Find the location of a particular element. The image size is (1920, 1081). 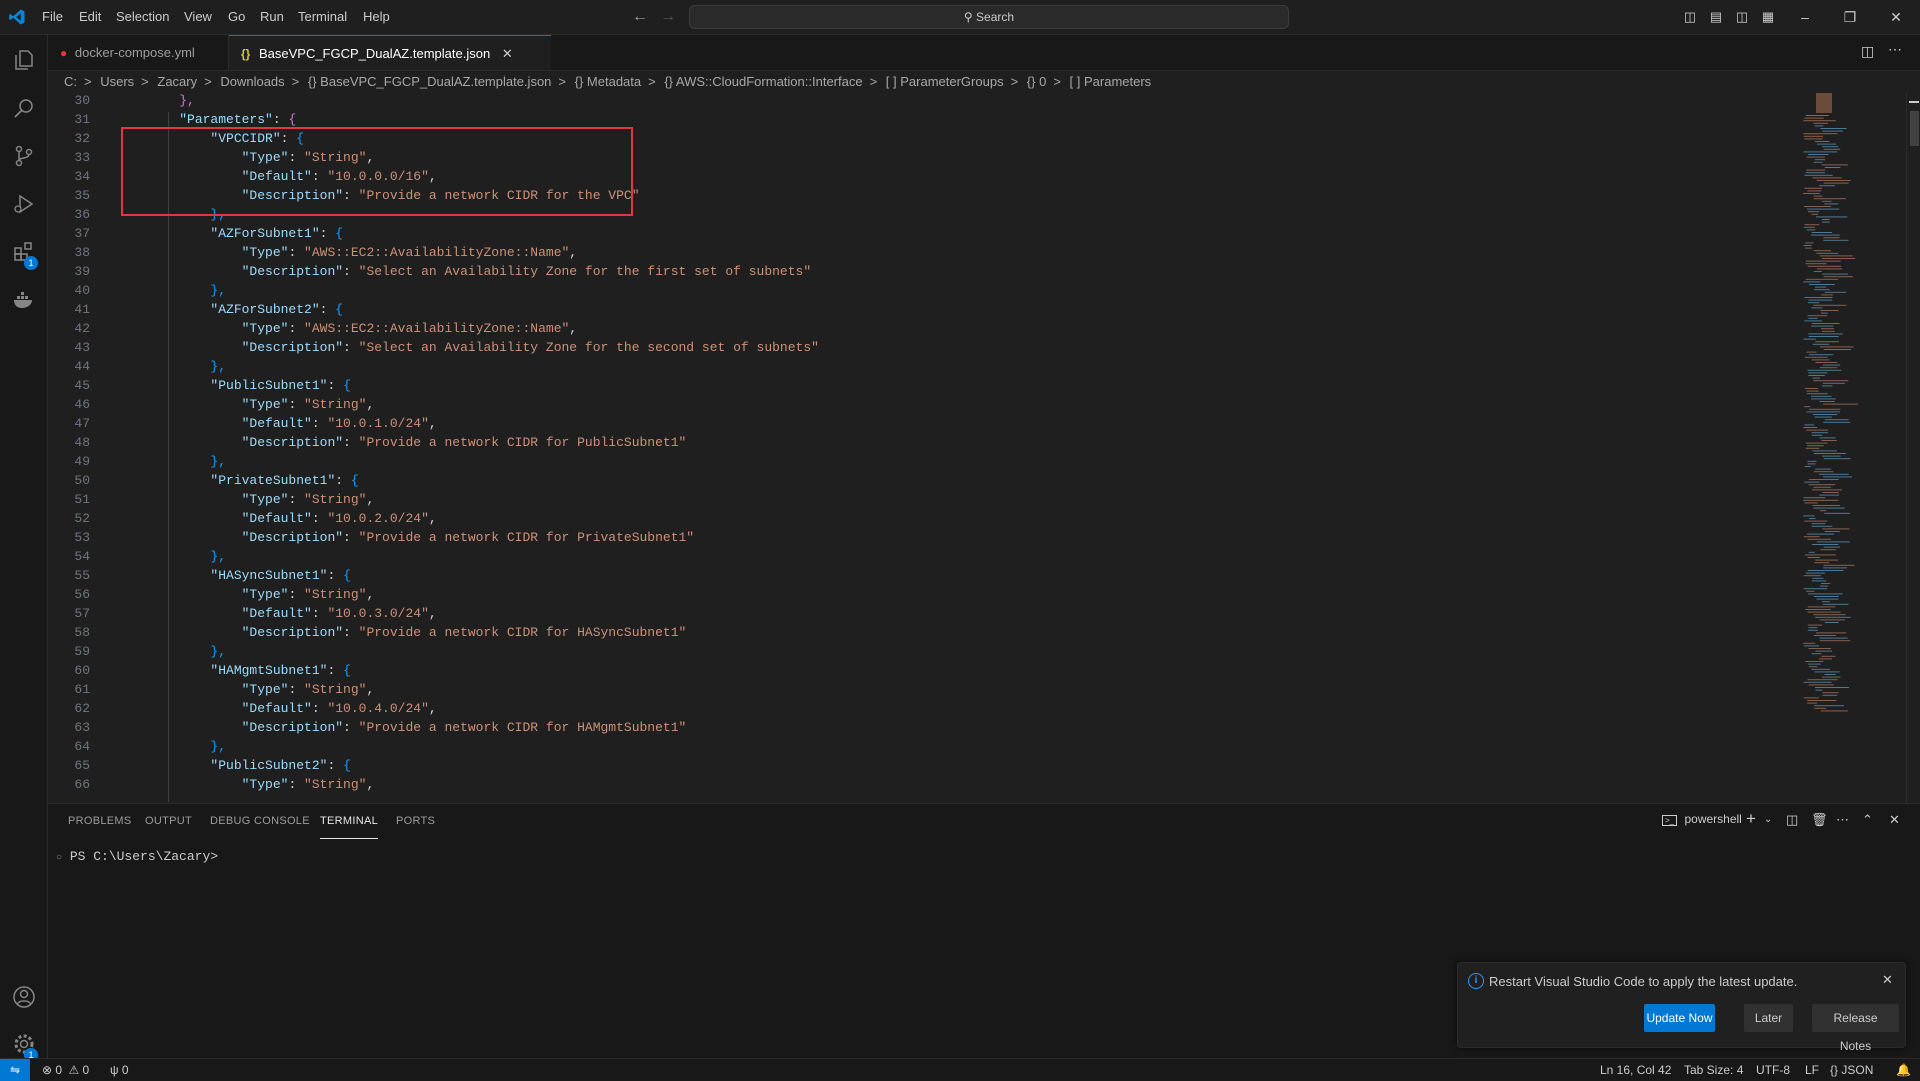

menu-help: Help is located at coordinates (376, 17).